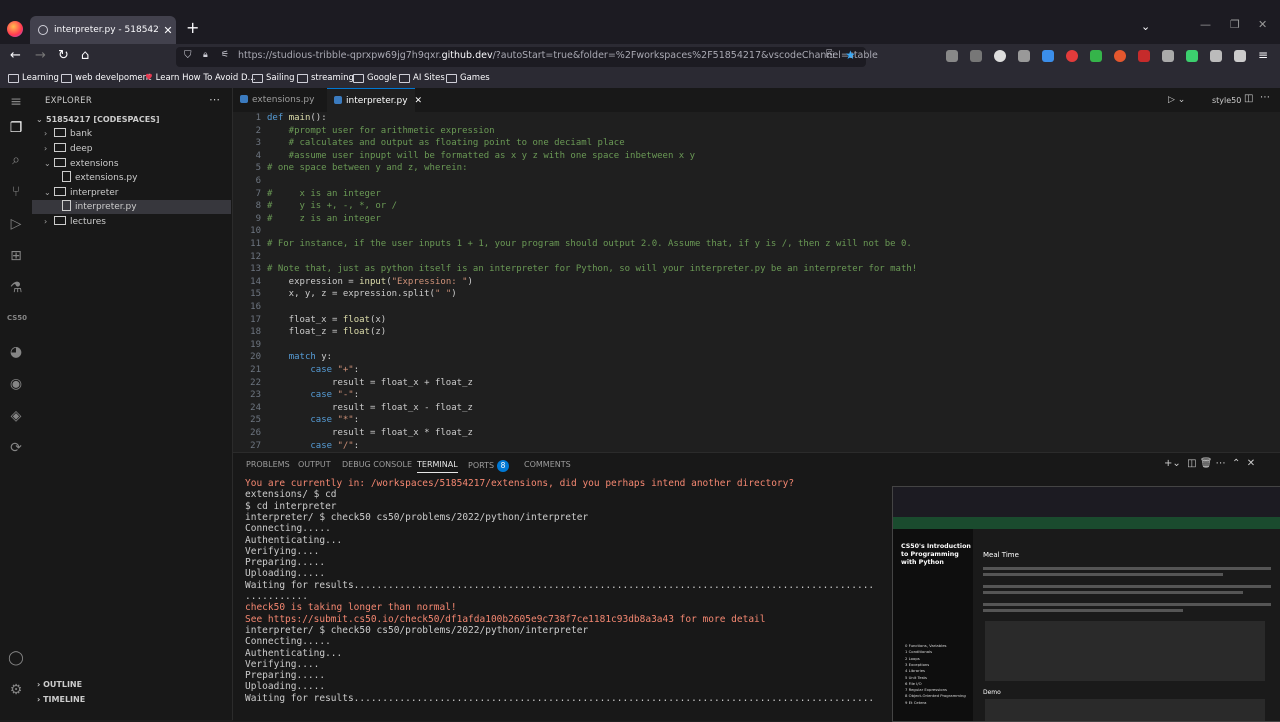  Describe the element at coordinates (16, 449) in the screenshot. I see `remote-explorer-icon: ⟳` at that location.